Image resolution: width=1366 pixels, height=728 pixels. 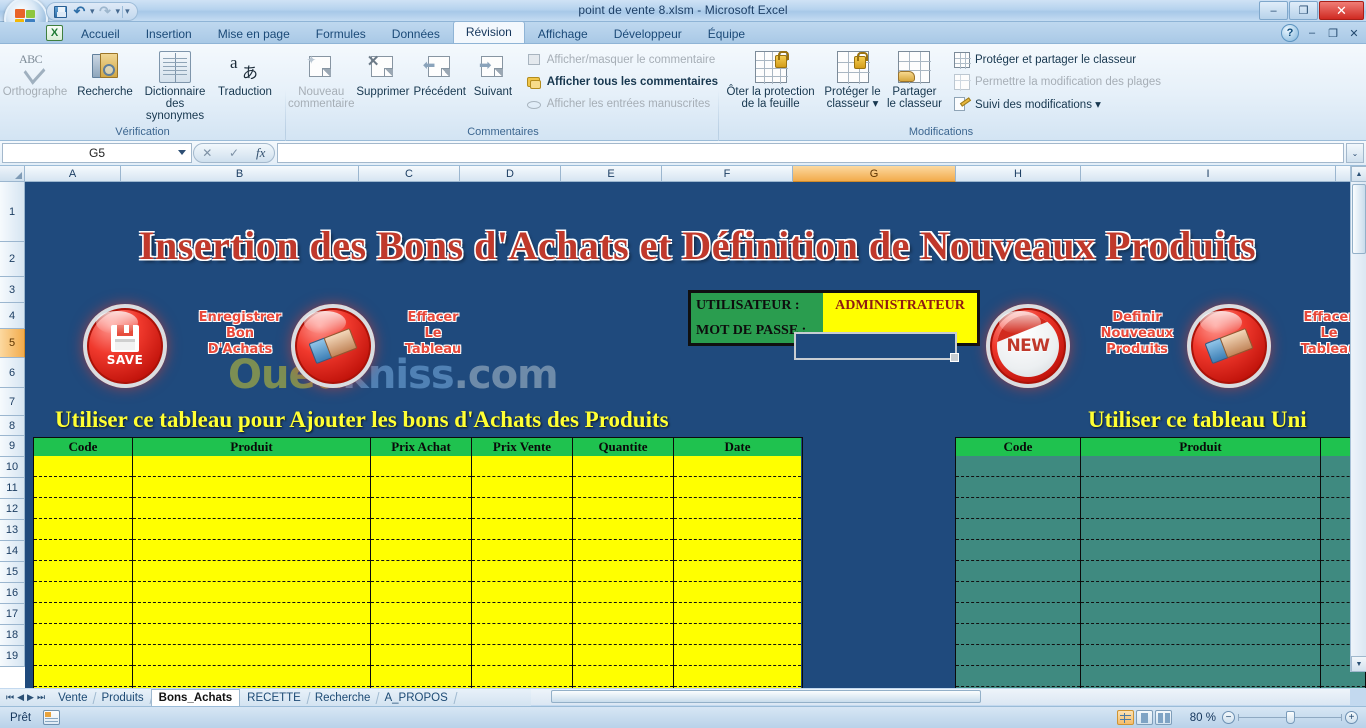 I want to click on undo-dropdown-icon: ▾, so click(x=92, y=11).